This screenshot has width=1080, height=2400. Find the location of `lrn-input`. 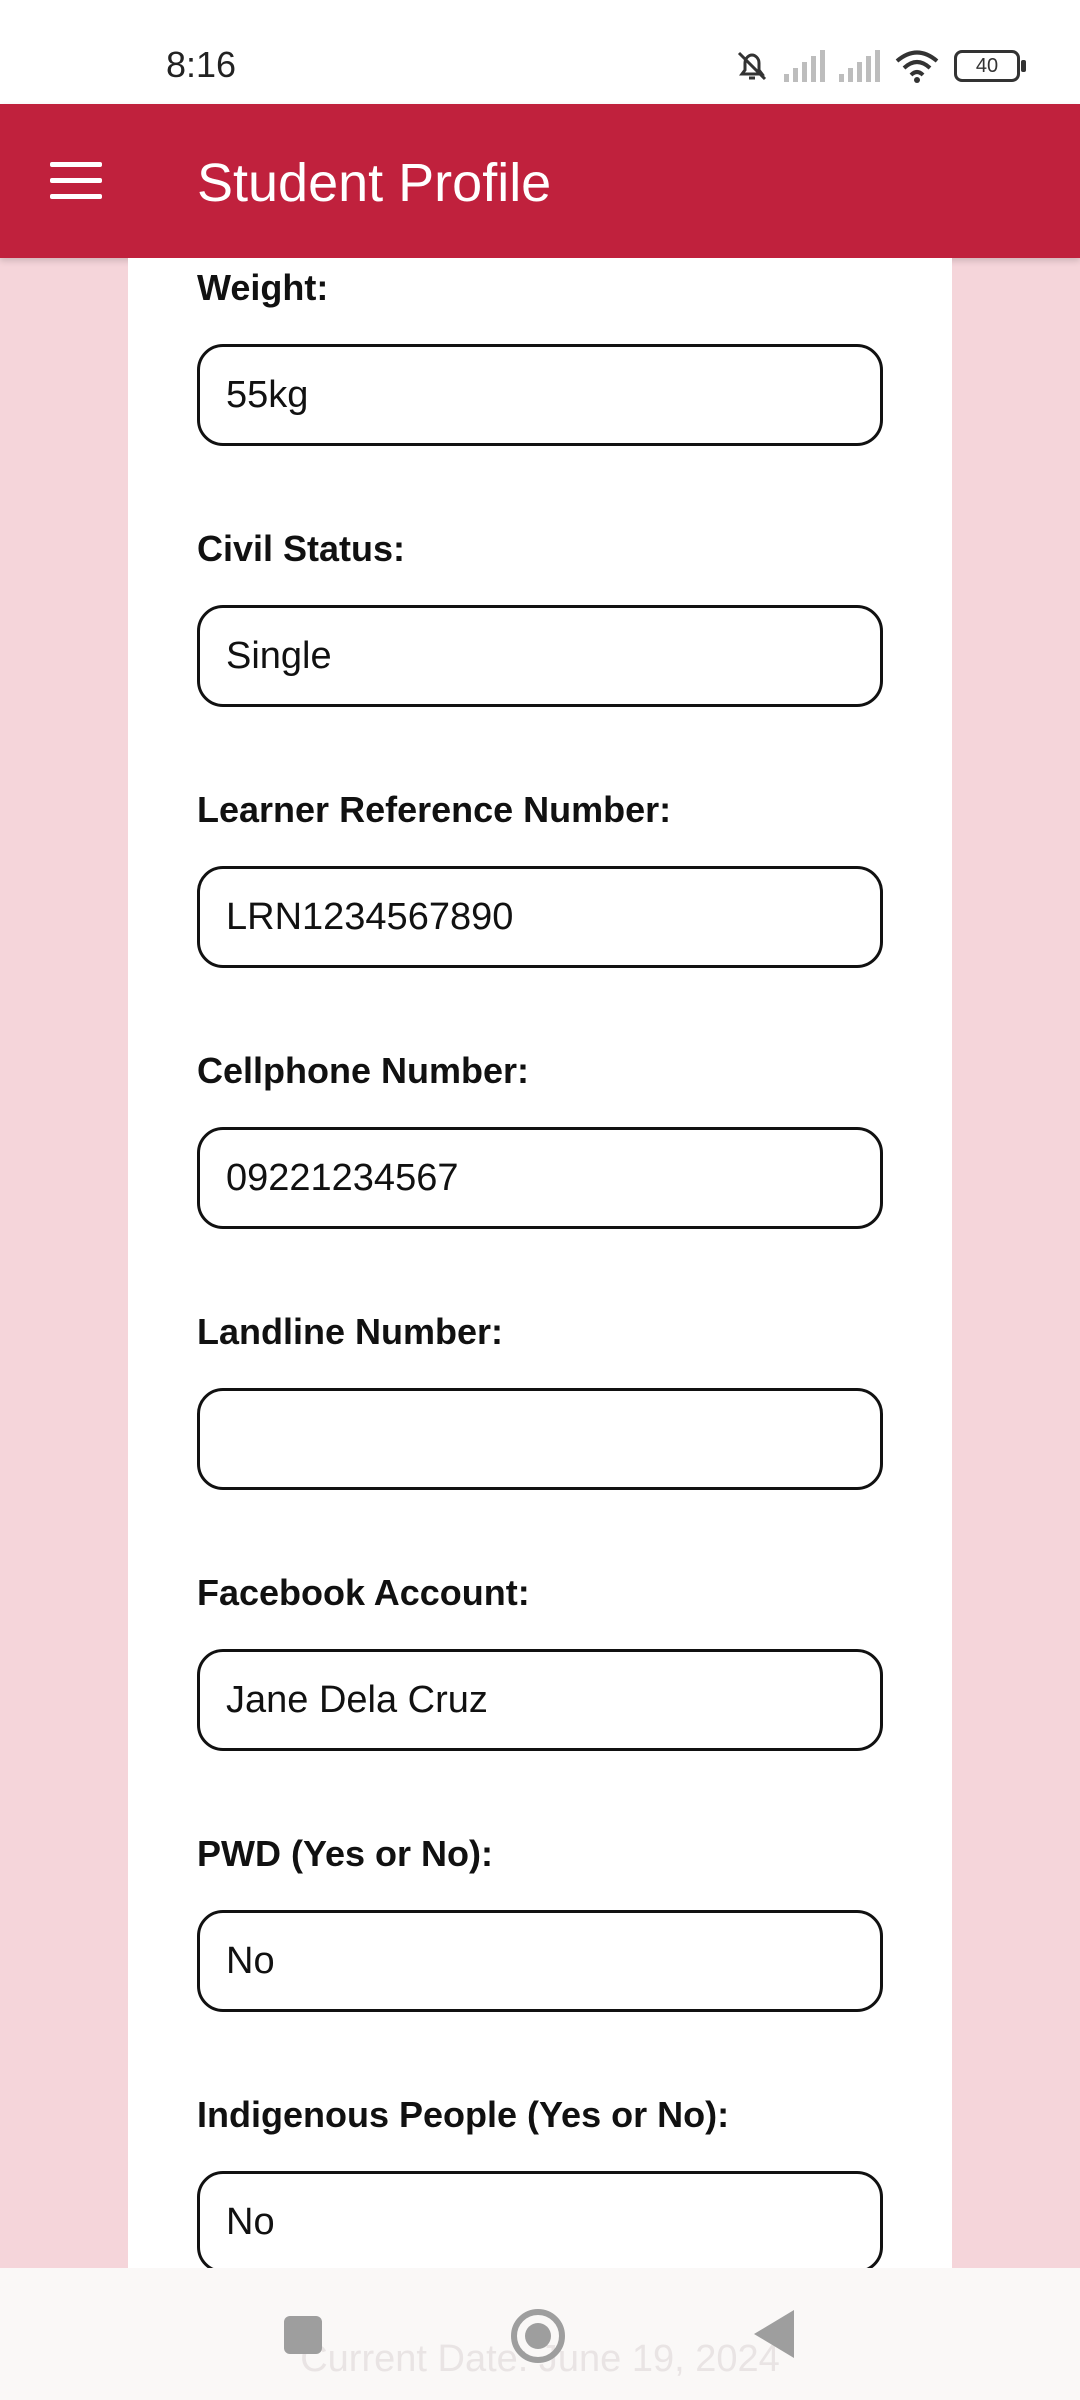

lrn-input is located at coordinates (540, 917).